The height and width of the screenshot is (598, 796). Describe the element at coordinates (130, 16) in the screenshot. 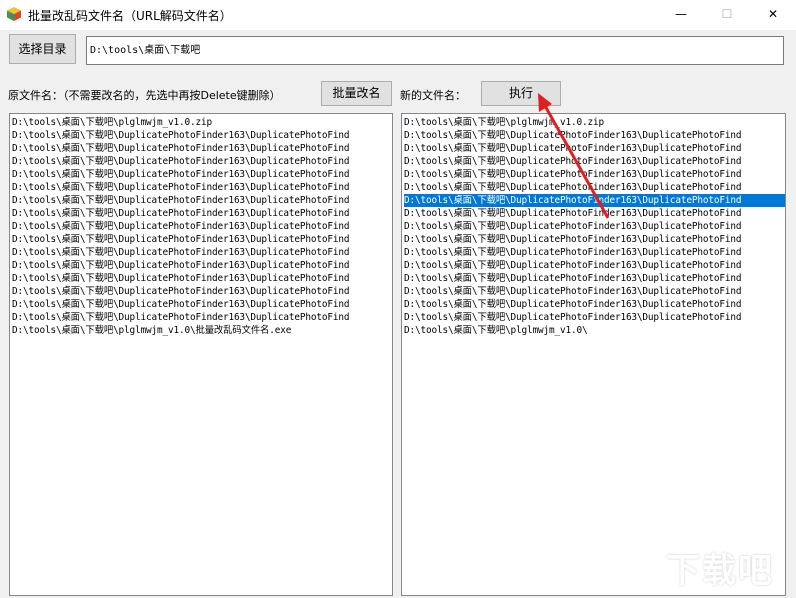

I see `window-title: 批量改乱码文件名（URL解码文件名）` at that location.